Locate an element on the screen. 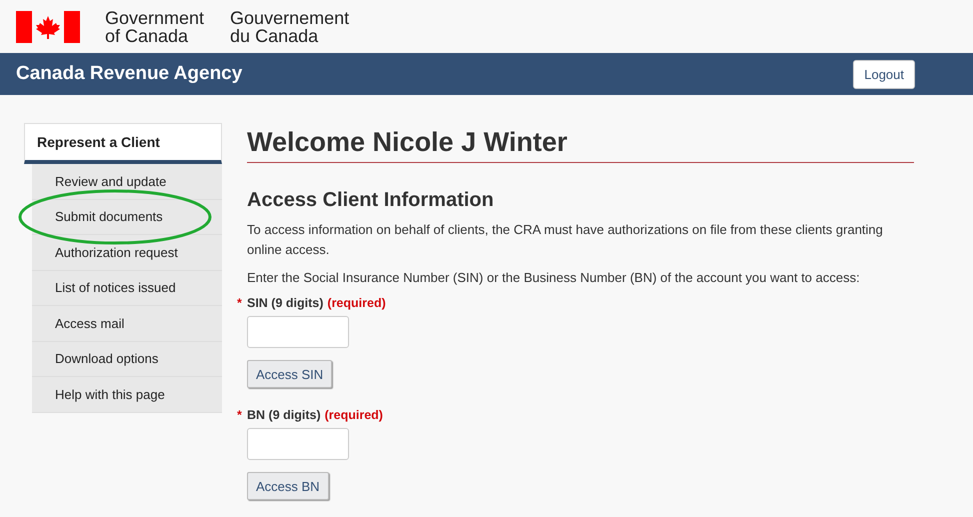  access-button: Access BN is located at coordinates (288, 486).